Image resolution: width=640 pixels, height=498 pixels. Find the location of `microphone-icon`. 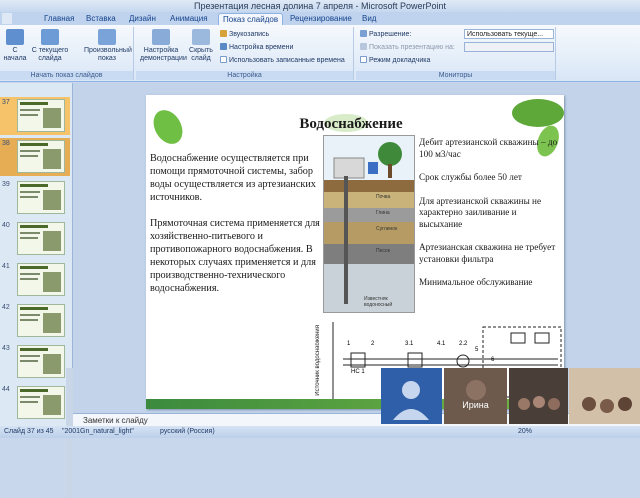

microphone-icon is located at coordinates (223, 33).